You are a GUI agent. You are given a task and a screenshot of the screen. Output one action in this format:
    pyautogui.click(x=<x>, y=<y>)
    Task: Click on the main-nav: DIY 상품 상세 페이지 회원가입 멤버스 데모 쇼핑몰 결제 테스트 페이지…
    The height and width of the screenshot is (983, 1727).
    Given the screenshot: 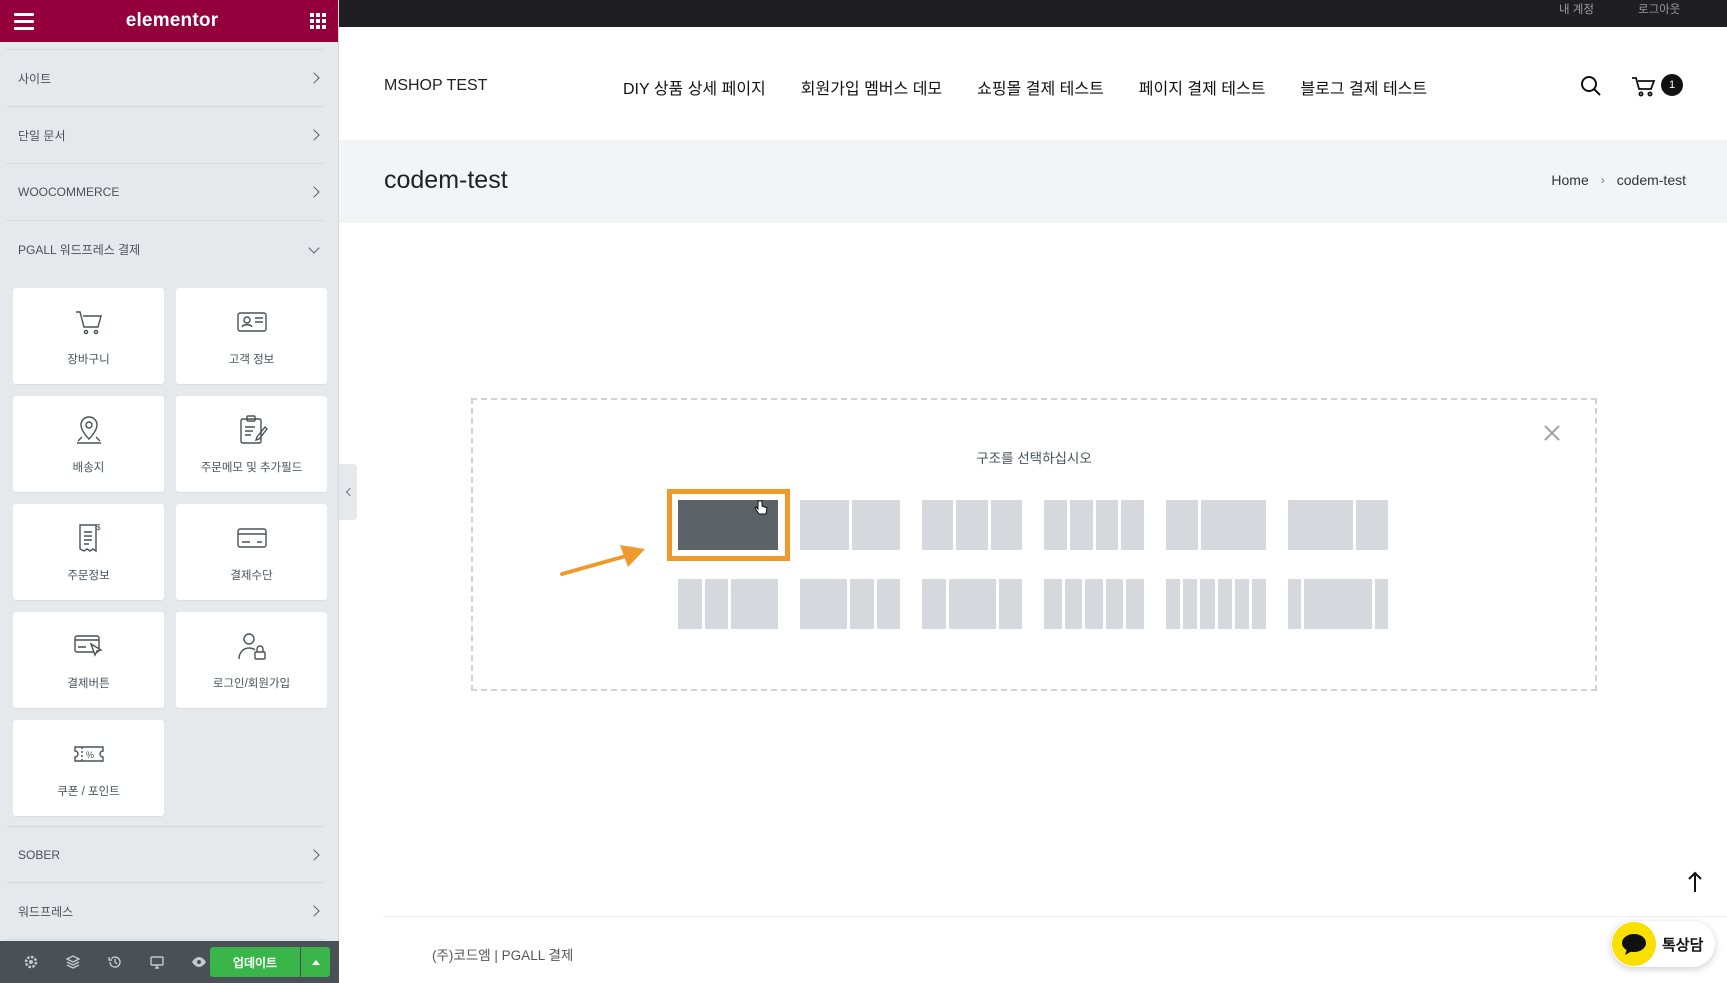 What is the action you would take?
    pyautogui.click(x=1025, y=87)
    